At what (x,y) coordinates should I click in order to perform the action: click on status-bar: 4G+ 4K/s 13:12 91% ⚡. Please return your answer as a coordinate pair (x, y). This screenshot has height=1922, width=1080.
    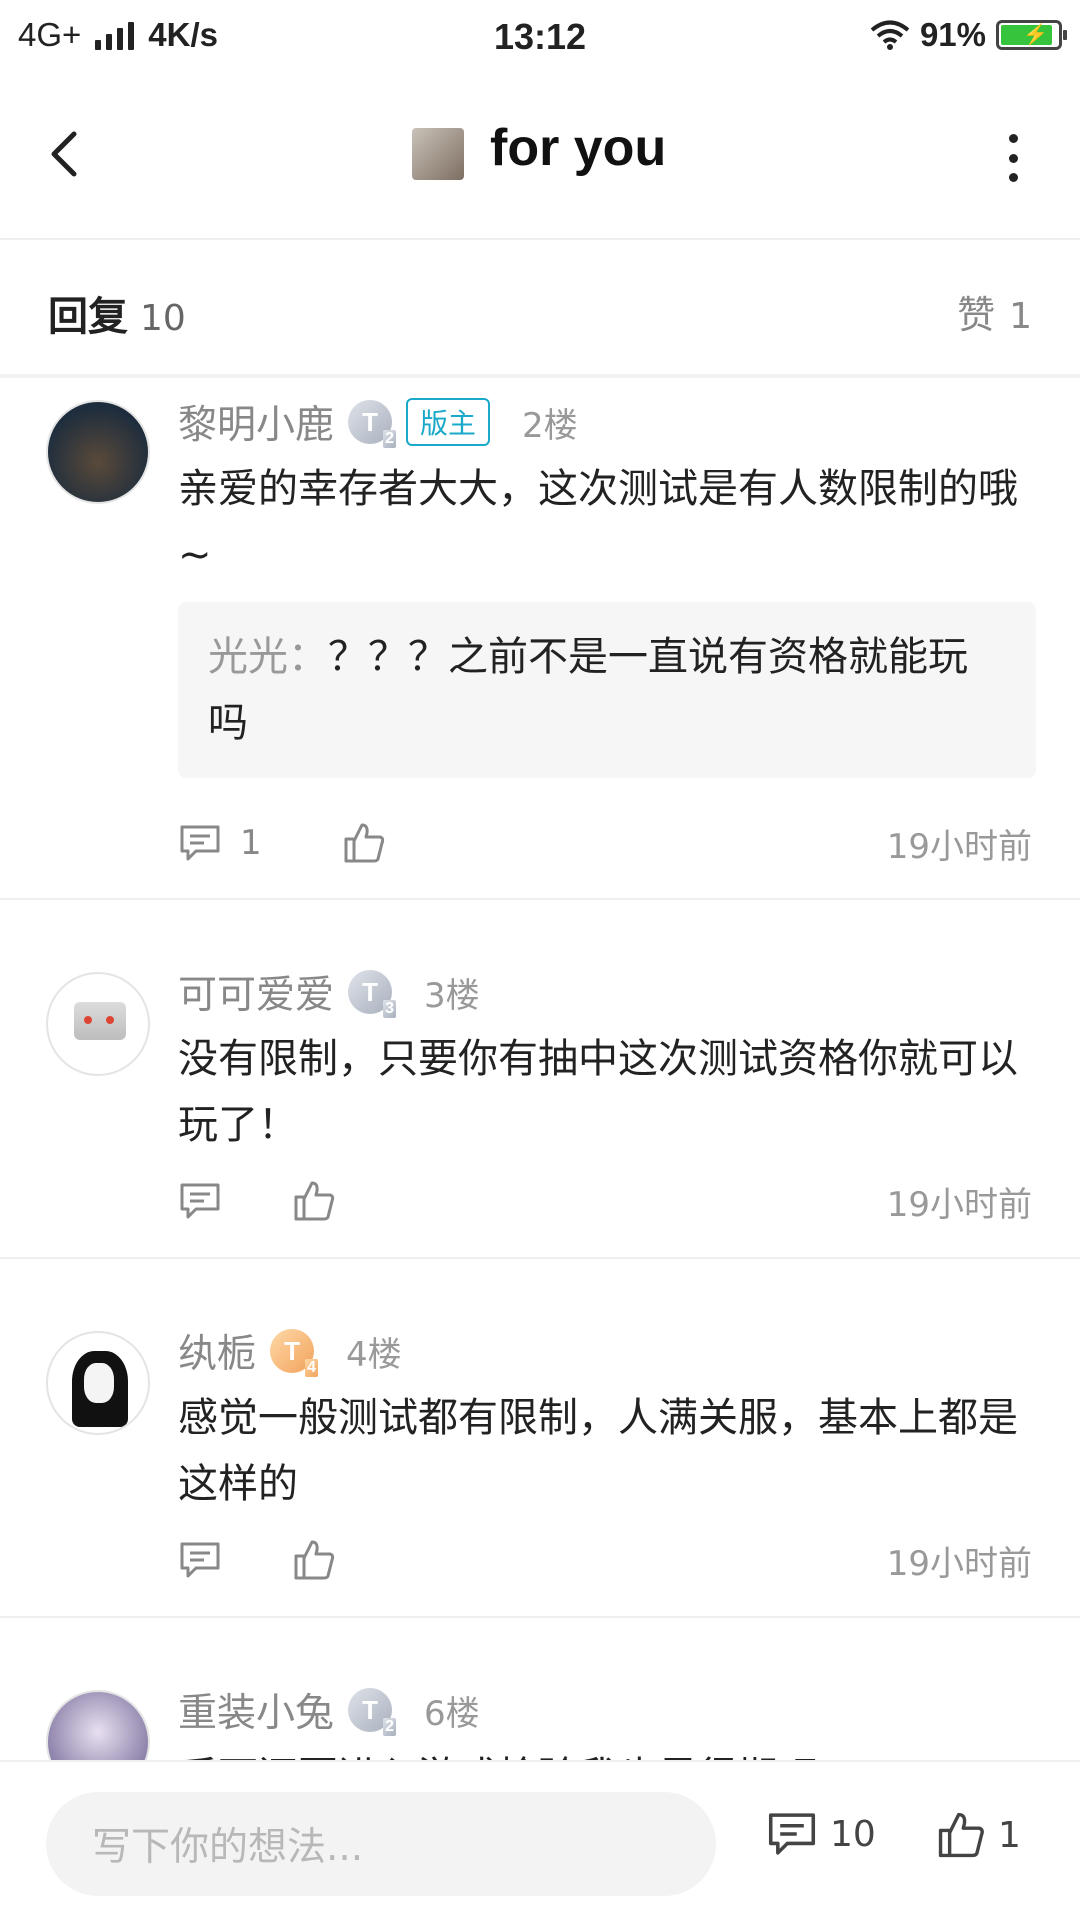
    Looking at the image, I should click on (540, 38).